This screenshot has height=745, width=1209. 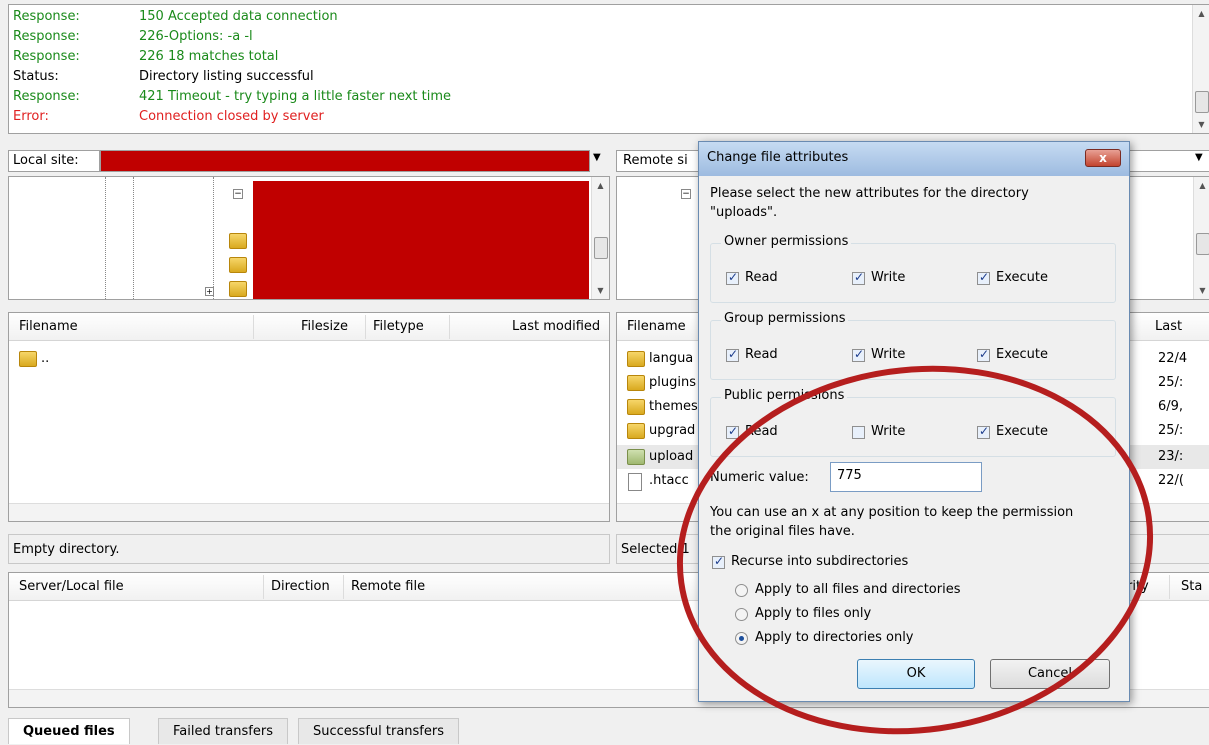 I want to click on col-last-modified: Last modified, so click(x=556, y=326).